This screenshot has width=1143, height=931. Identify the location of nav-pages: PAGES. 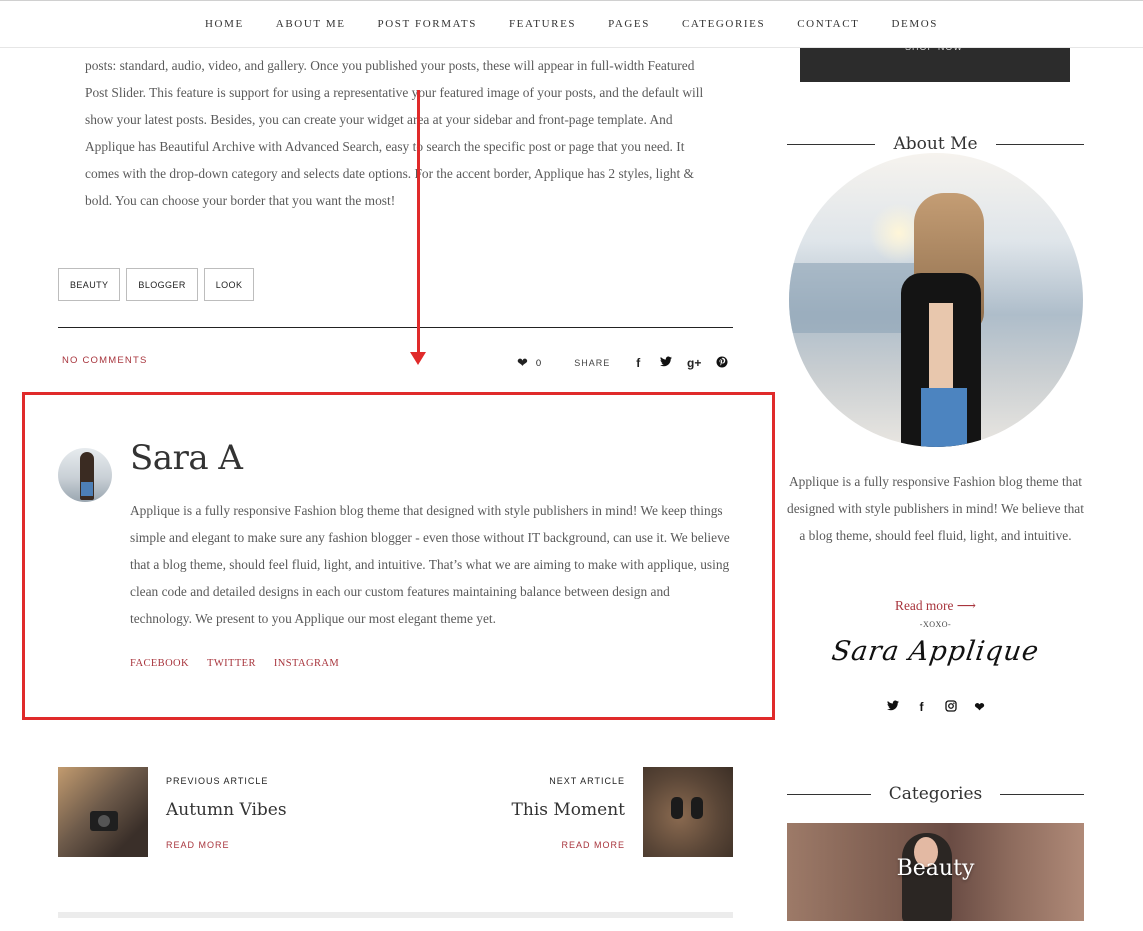
(629, 24).